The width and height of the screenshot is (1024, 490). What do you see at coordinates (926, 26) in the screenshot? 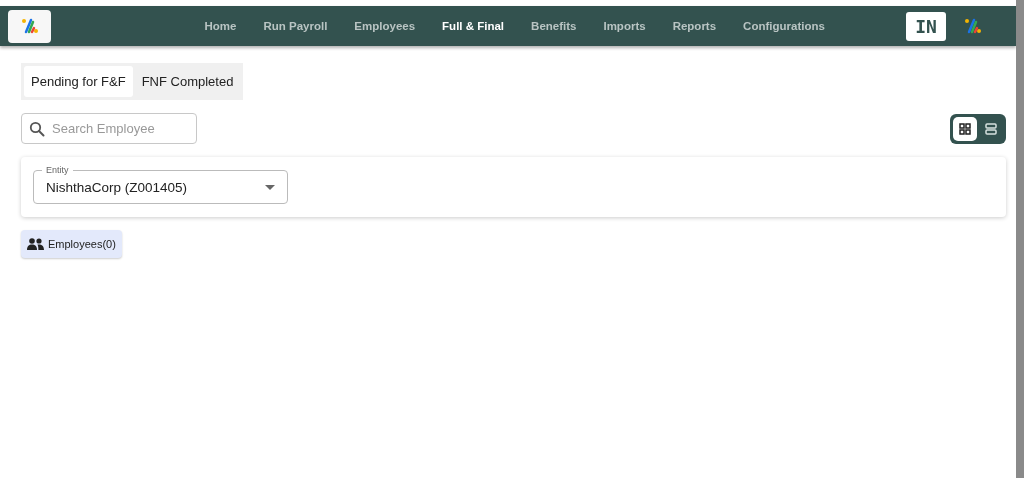
I see `user-avatar: IN` at bounding box center [926, 26].